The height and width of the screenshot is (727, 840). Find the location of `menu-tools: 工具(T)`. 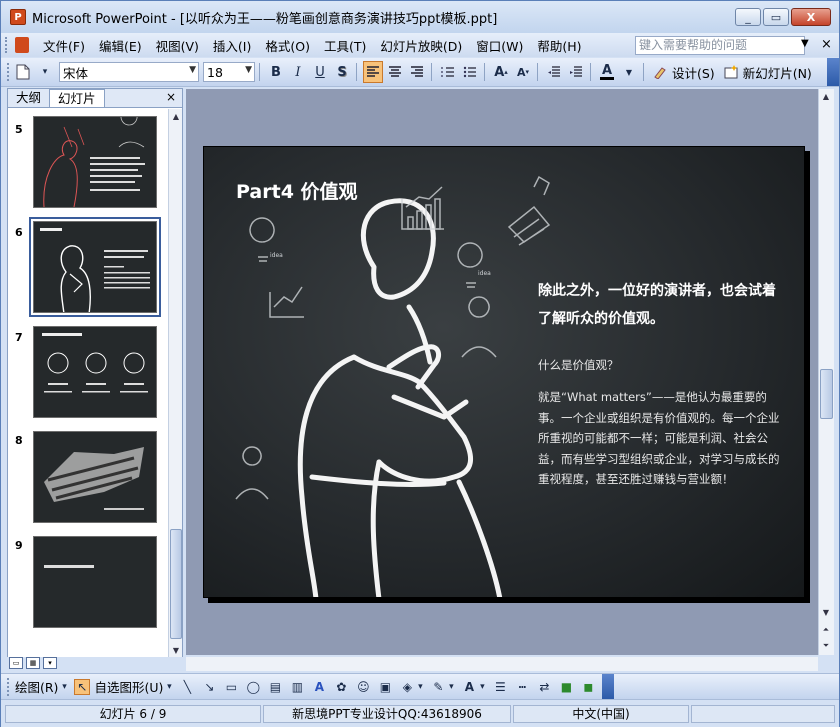

menu-tools: 工具(T) is located at coordinates (345, 45).